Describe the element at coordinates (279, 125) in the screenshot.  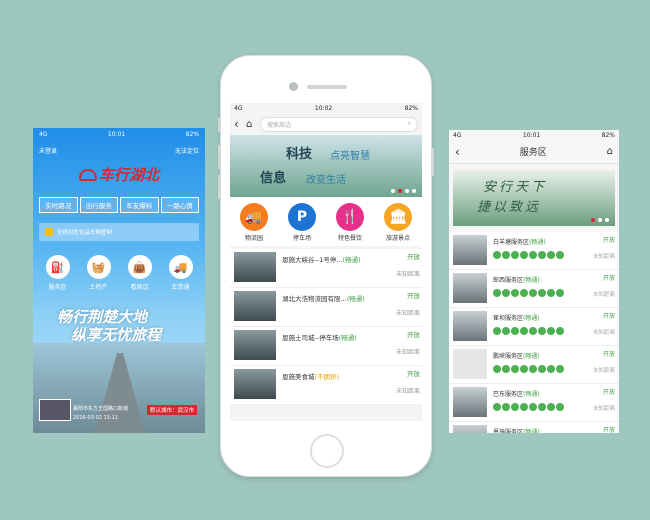
I see `search-placeholder: 搜索周边` at that location.